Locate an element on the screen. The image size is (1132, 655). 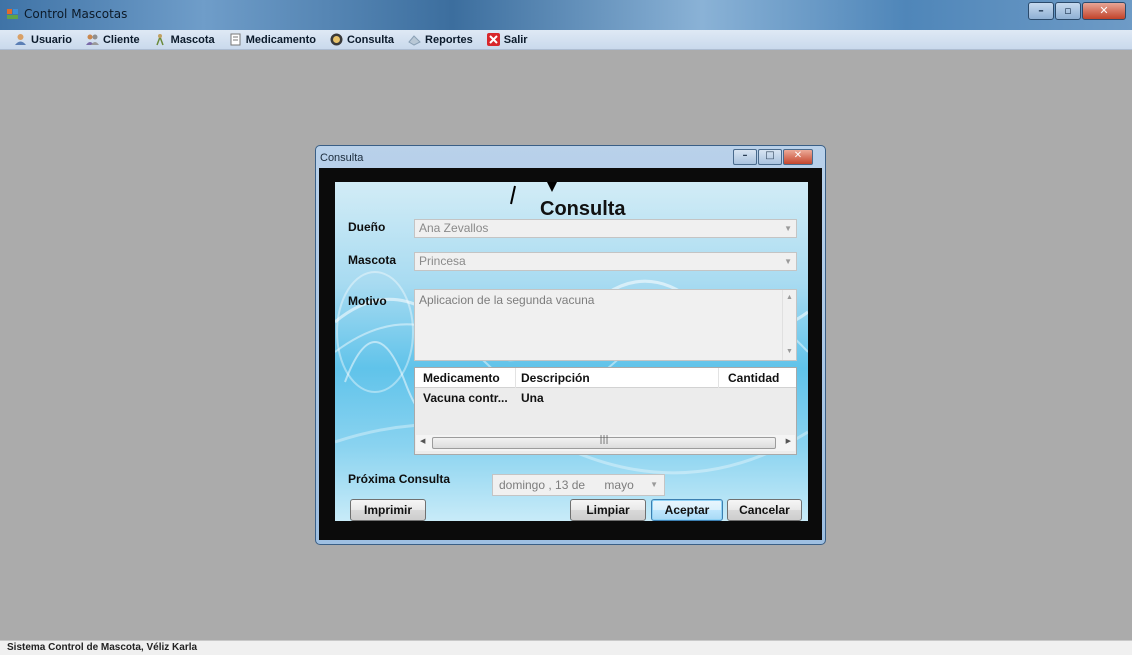
menu-label: Medicamento is located at coordinates (280, 39).